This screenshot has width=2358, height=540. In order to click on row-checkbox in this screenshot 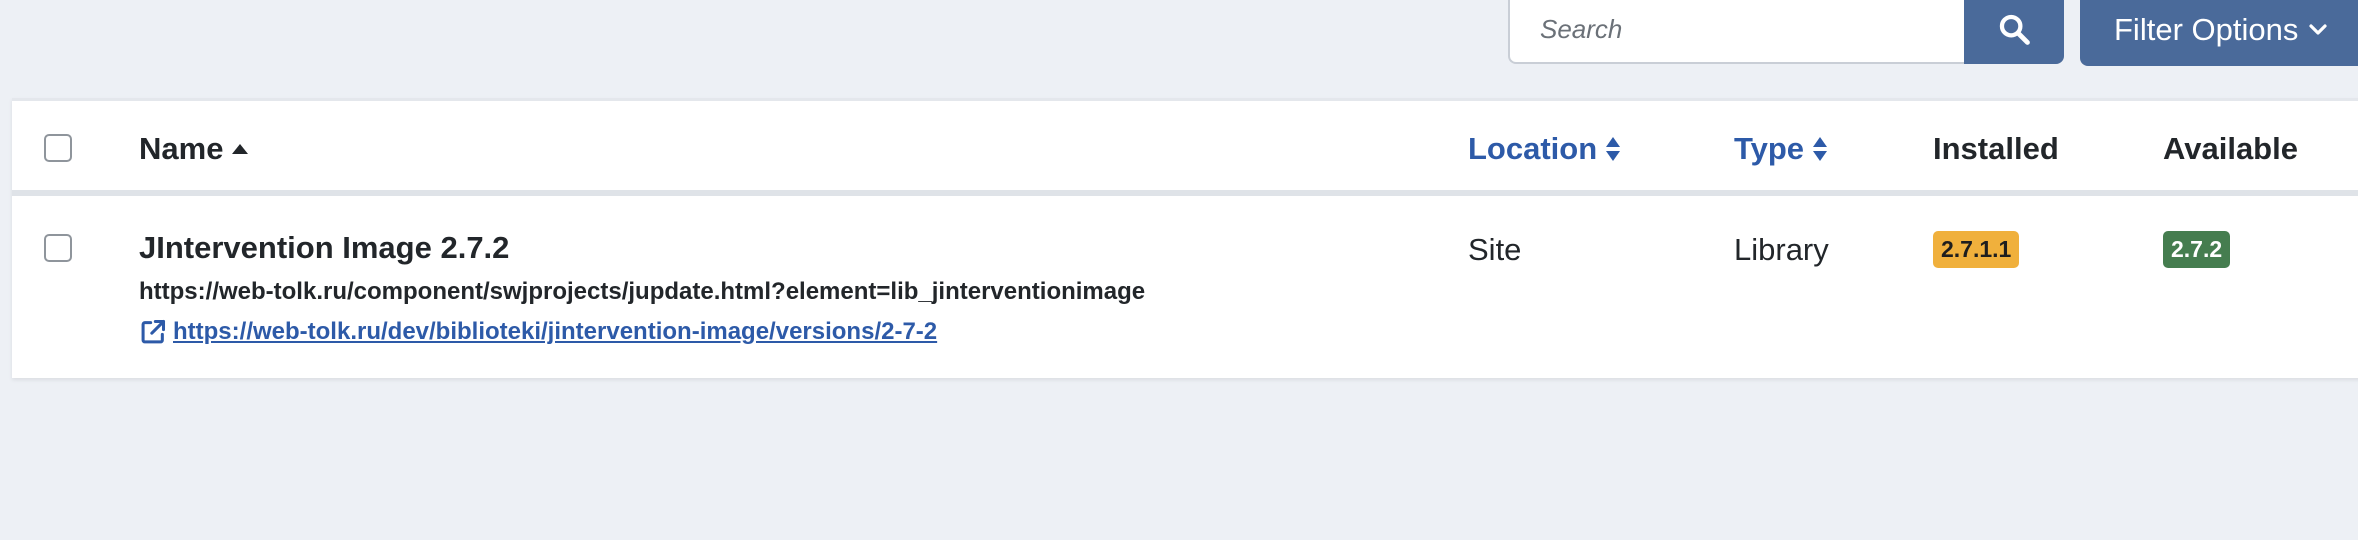, I will do `click(58, 248)`.